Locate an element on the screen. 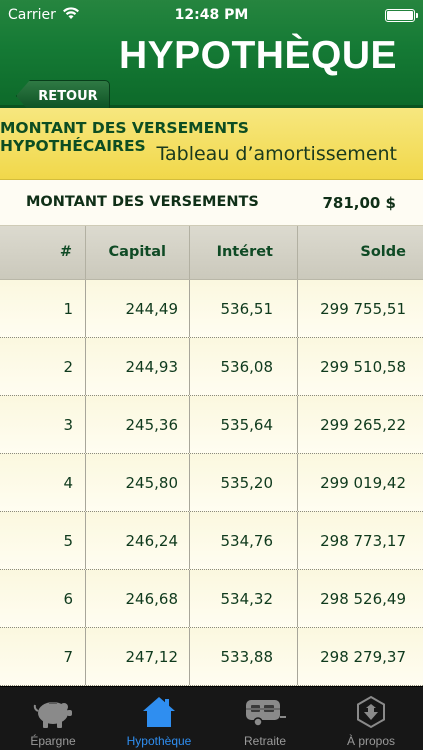 The width and height of the screenshot is (423, 750). table-row: 3 245,36 535,64 299 265,22 is located at coordinates (211, 425).